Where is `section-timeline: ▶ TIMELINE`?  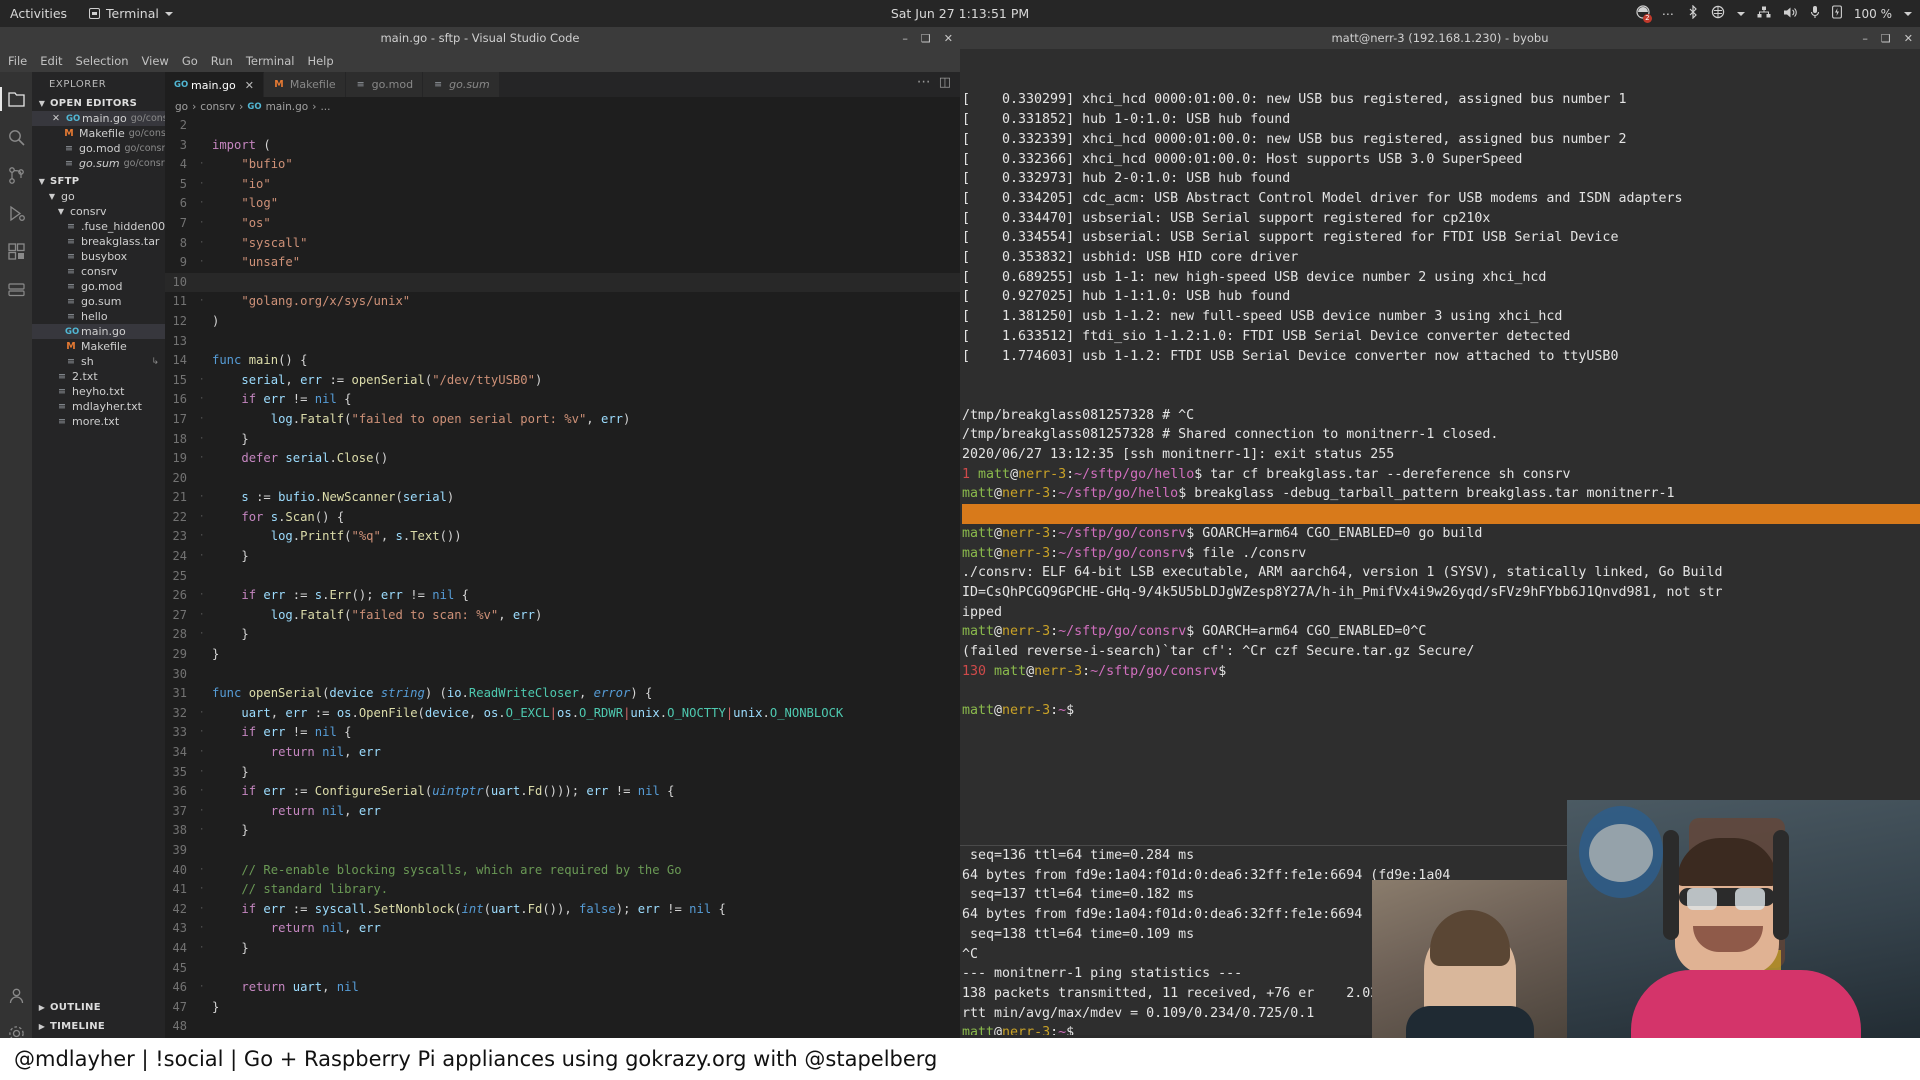 section-timeline: ▶ TIMELINE is located at coordinates (98, 1026).